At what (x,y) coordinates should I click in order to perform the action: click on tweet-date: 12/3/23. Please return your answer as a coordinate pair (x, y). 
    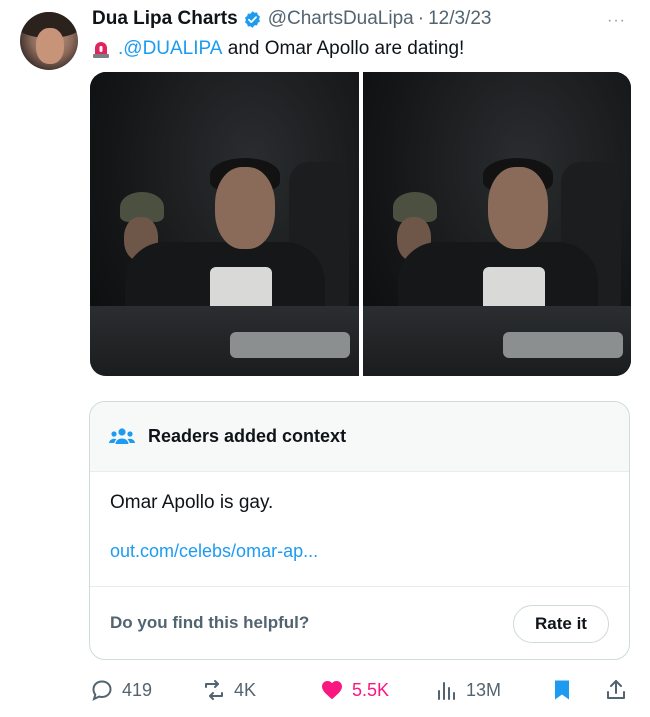
    Looking at the image, I should click on (459, 19).